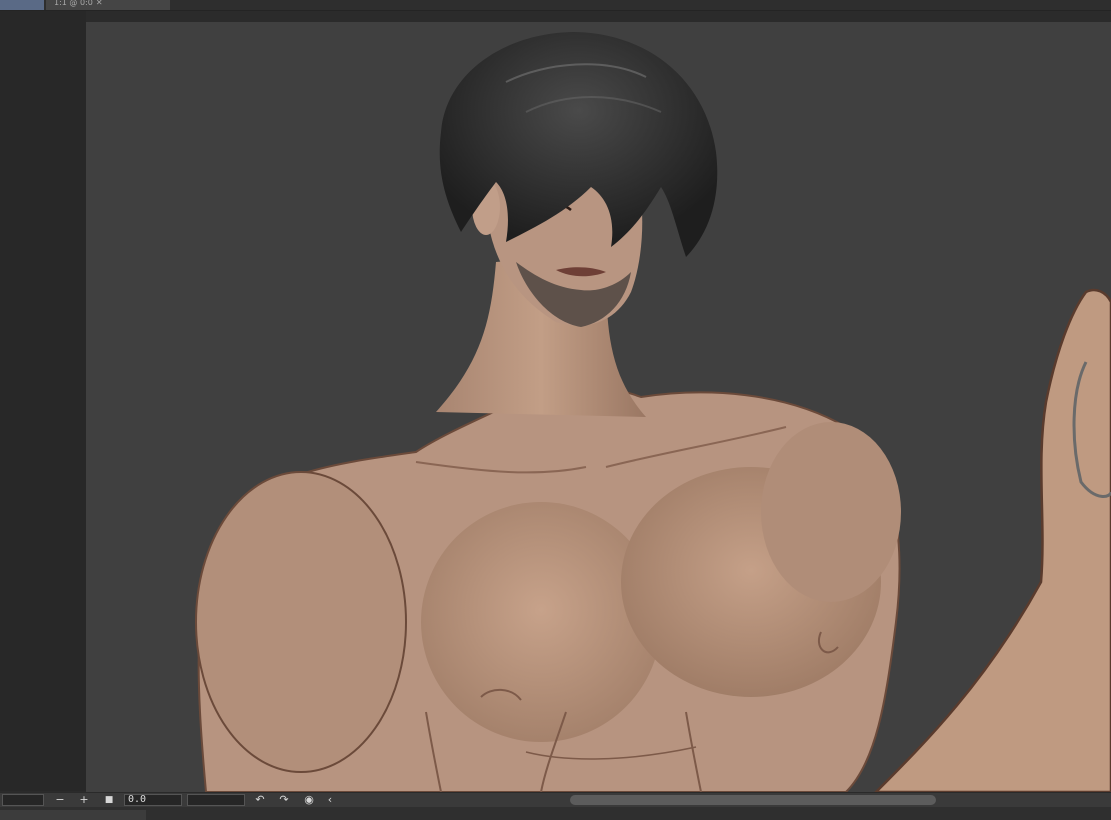  Describe the element at coordinates (73, 3) in the screenshot. I see `document-tab-label: 1:1 @ 0:0` at that location.